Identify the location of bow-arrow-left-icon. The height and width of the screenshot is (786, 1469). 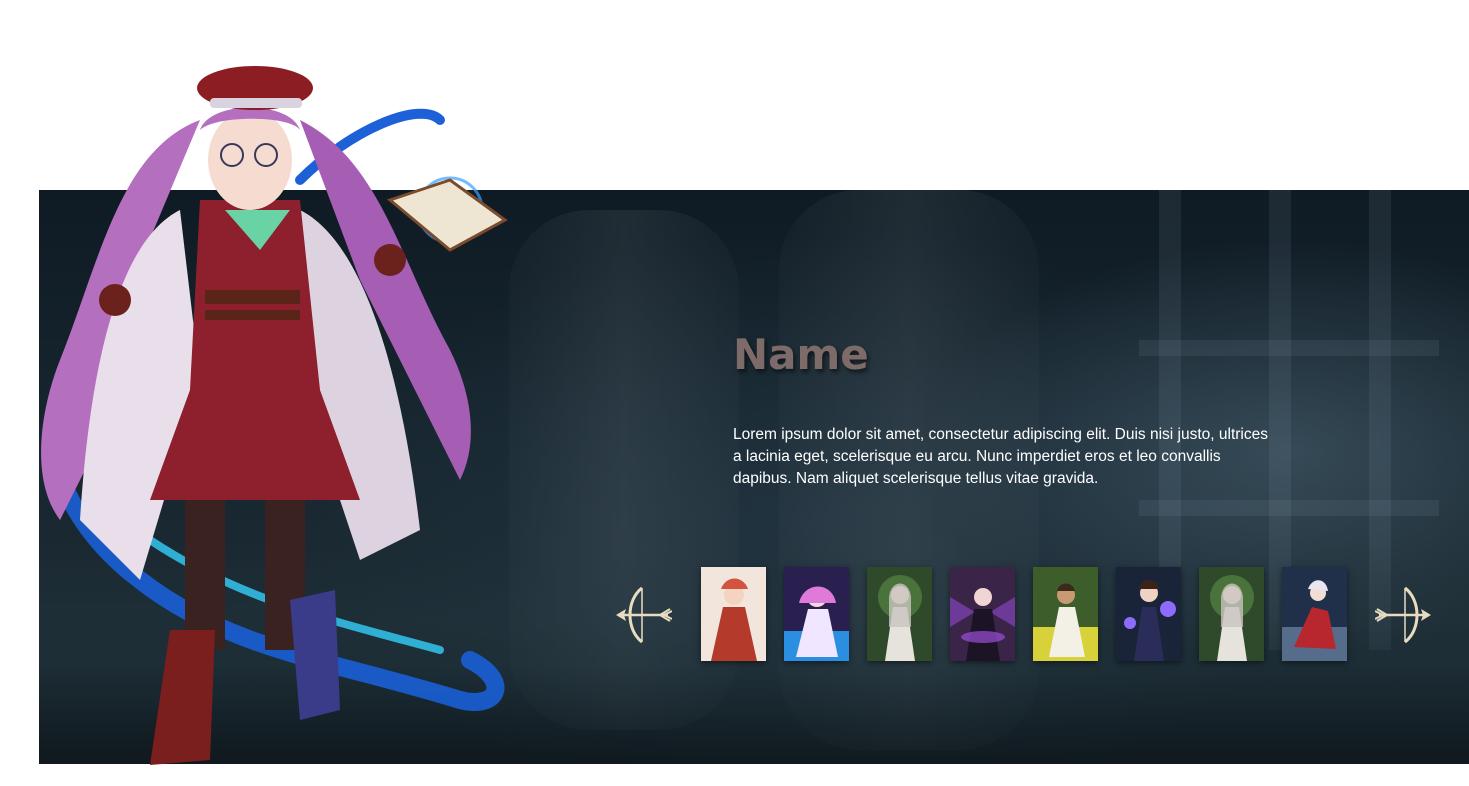
(644, 615).